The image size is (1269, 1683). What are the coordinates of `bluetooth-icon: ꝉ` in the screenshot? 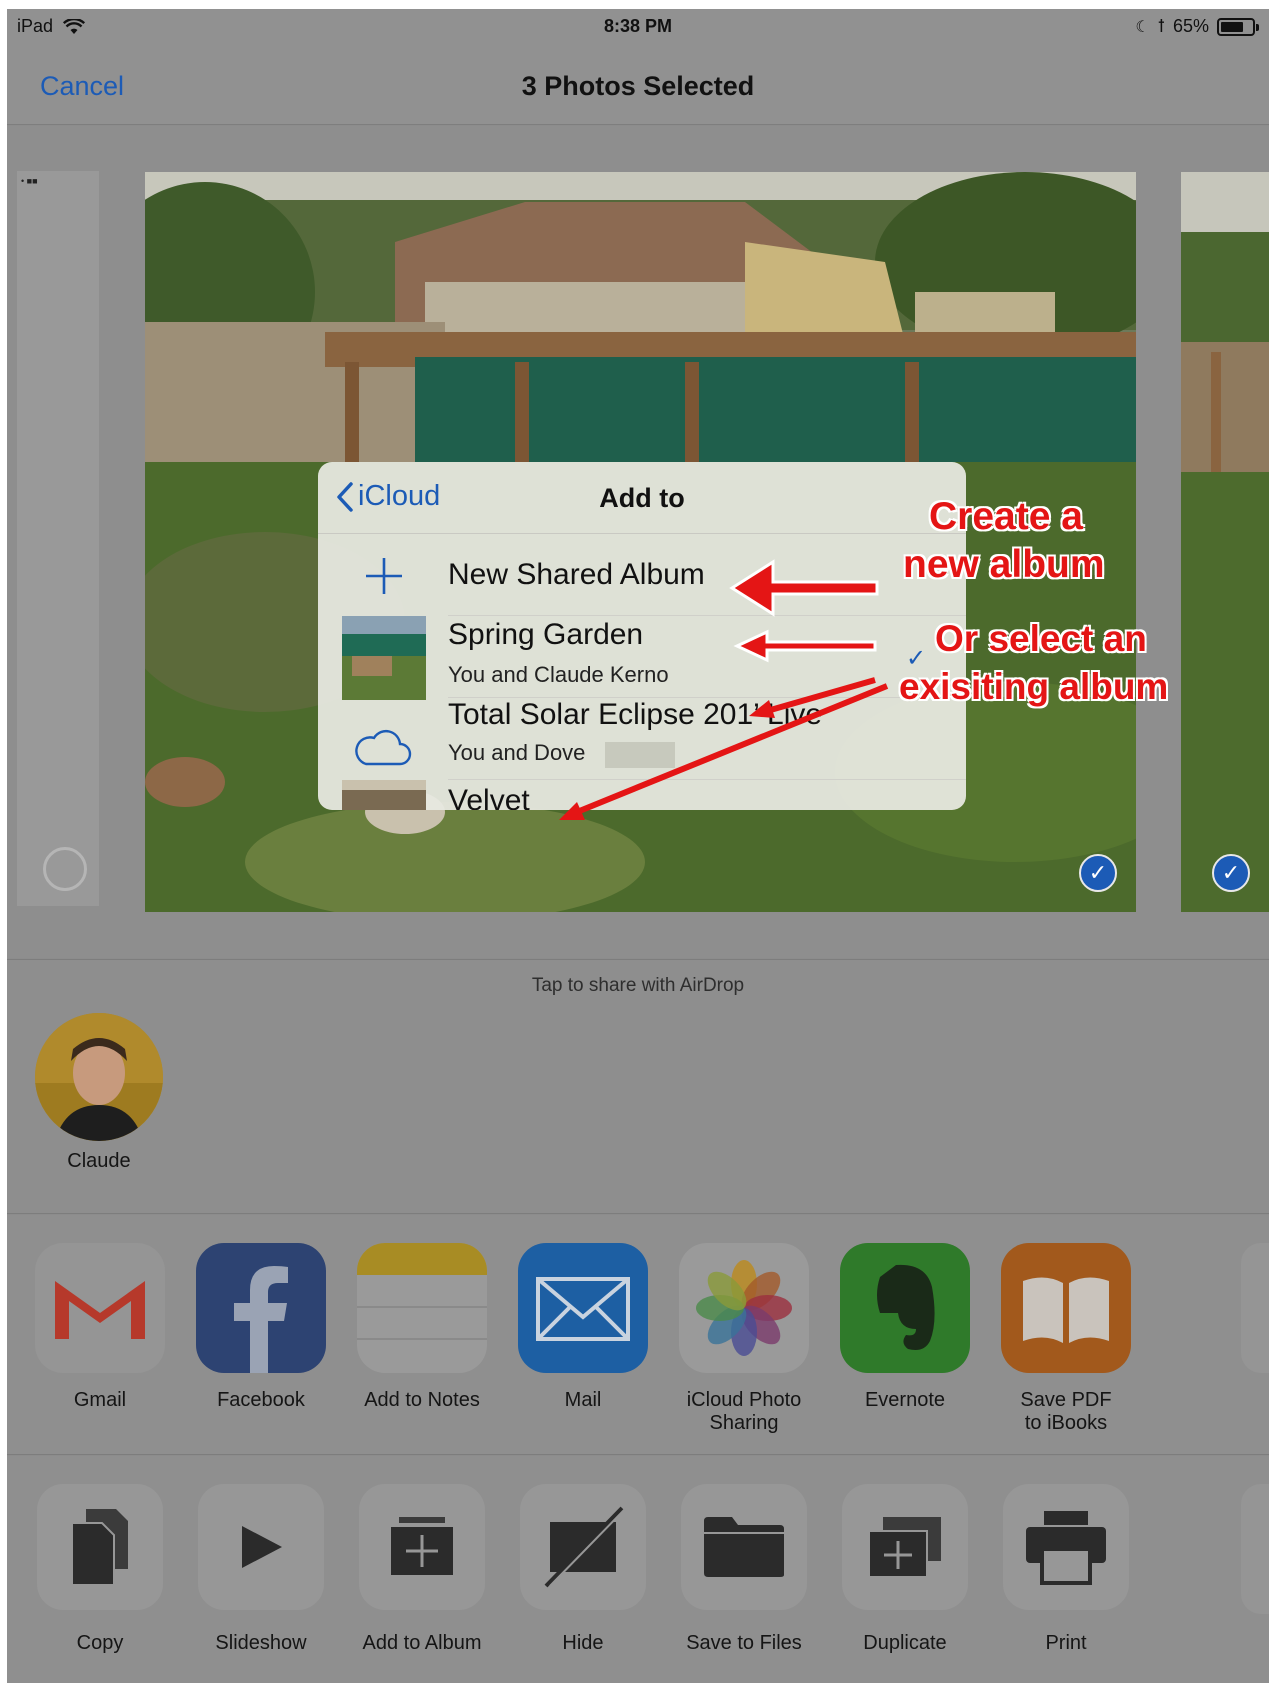 It's located at (1161, 26).